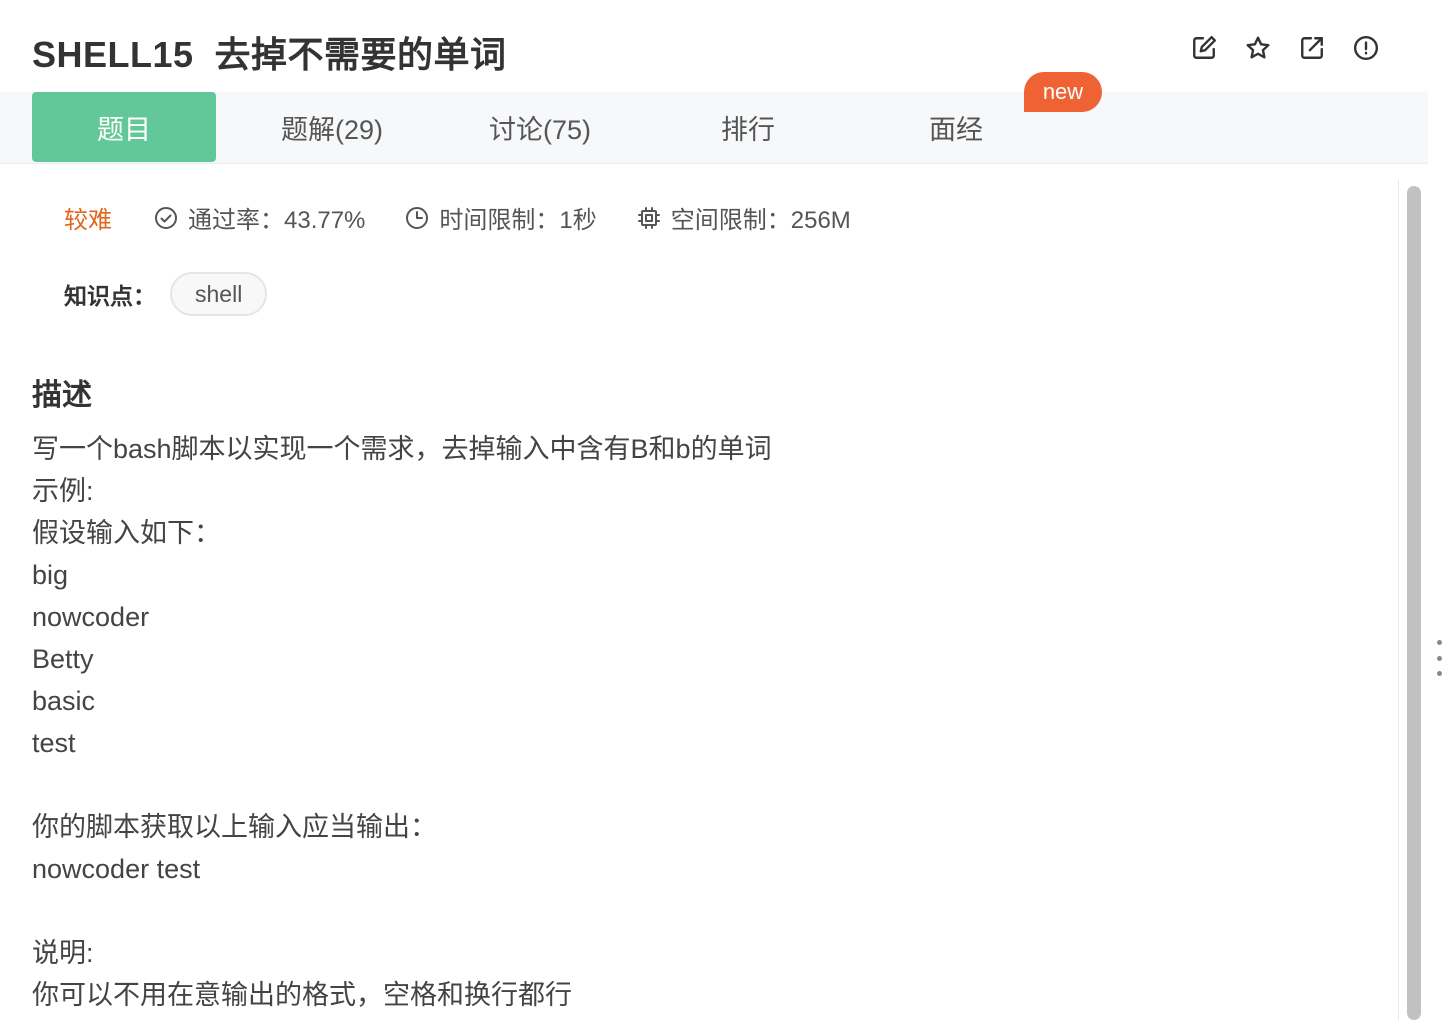  Describe the element at coordinates (63, 491) in the screenshot. I see `description-line: 示例:` at that location.